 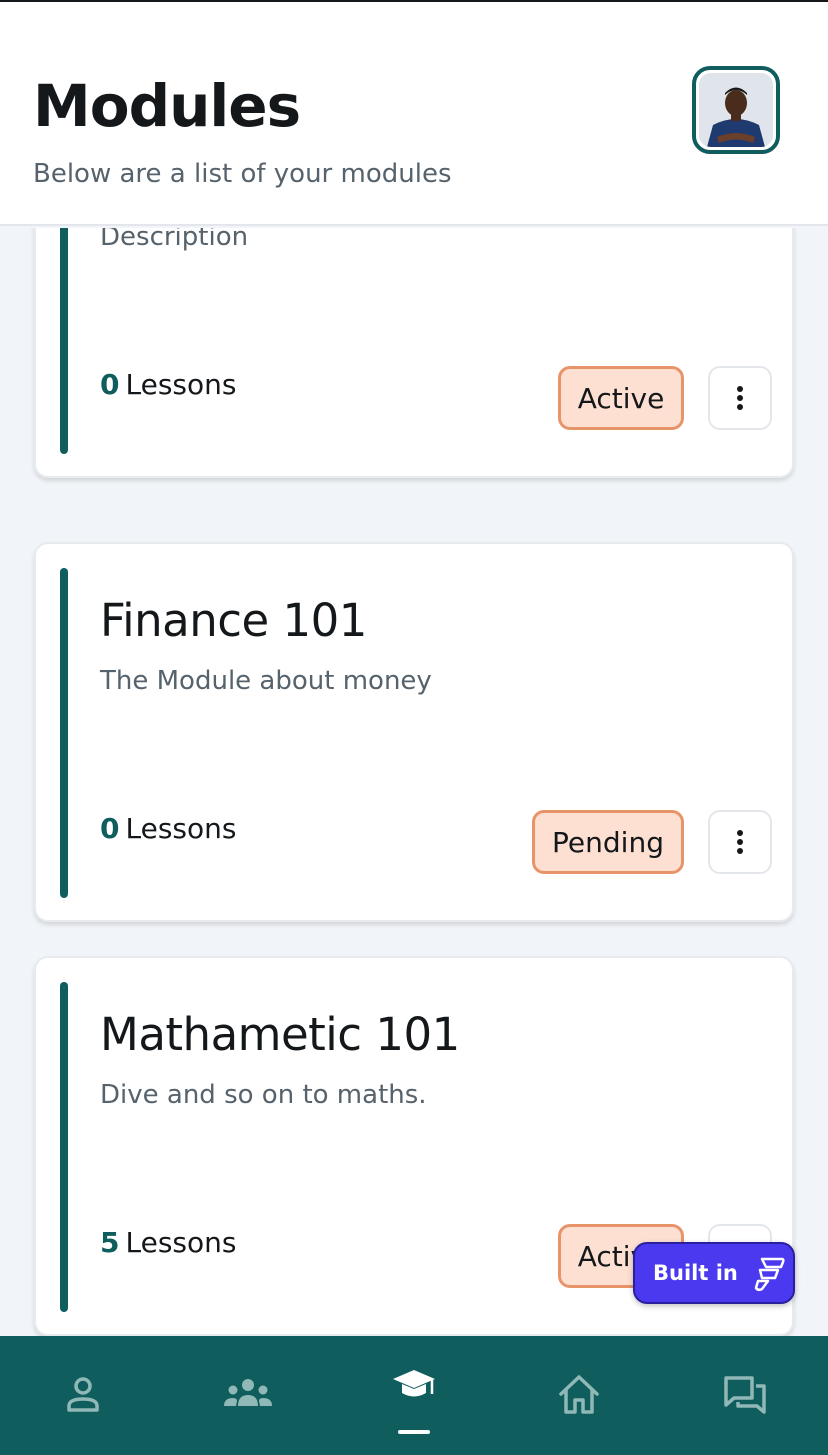 I want to click on built-in-badge: Built in, so click(x=714, y=1273).